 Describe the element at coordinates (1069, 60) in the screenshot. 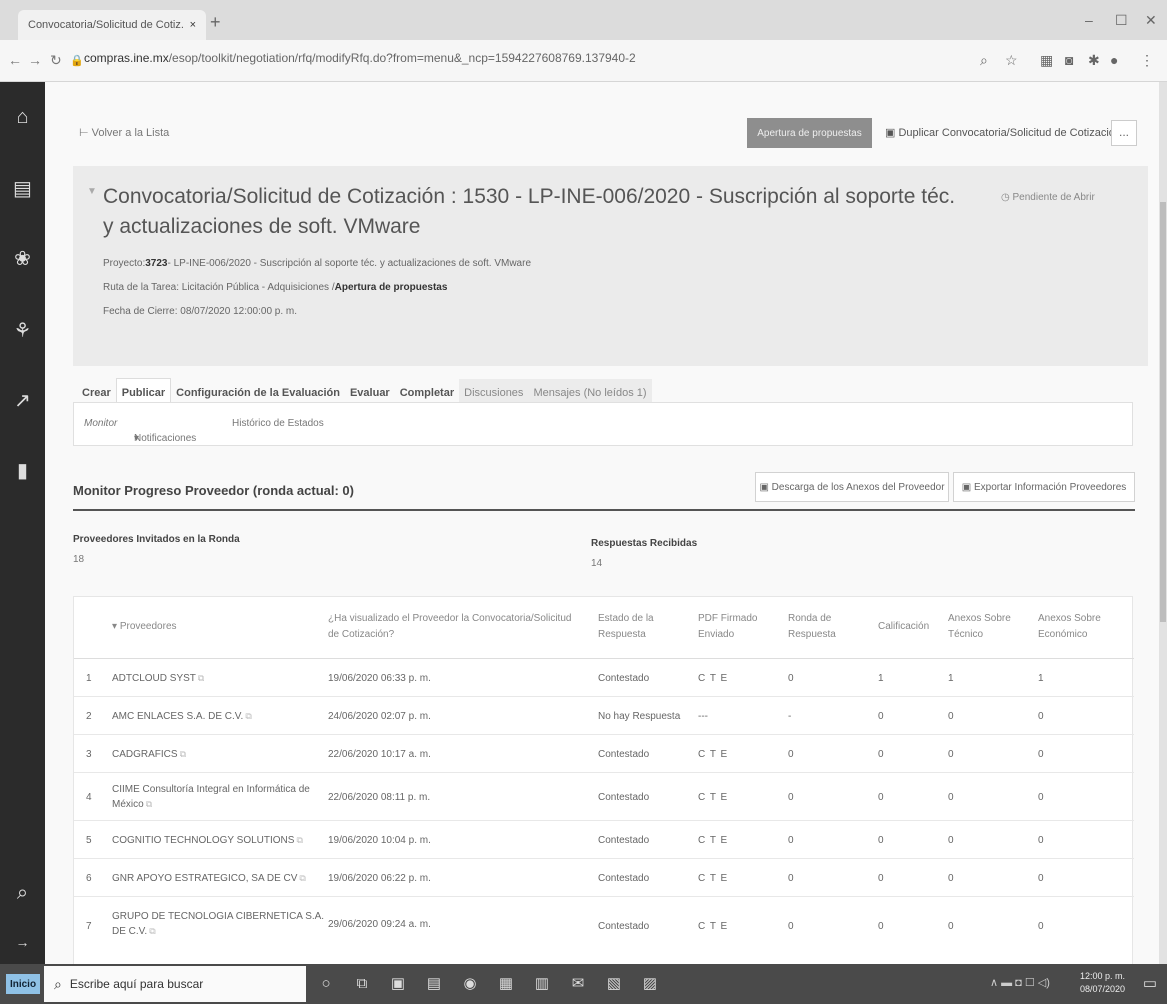

I see `pocket-icon: ◙` at that location.